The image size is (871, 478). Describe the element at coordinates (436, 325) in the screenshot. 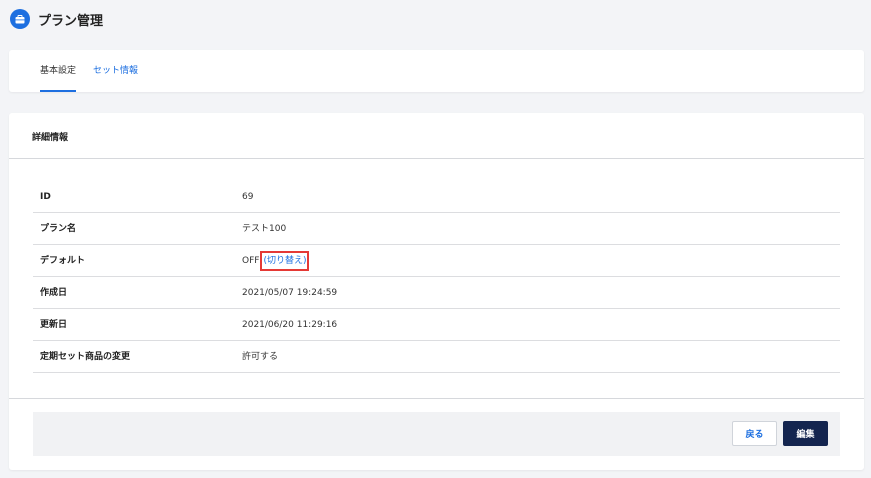

I see `table-row: 更新日 2021/06/20 11:29:16` at that location.